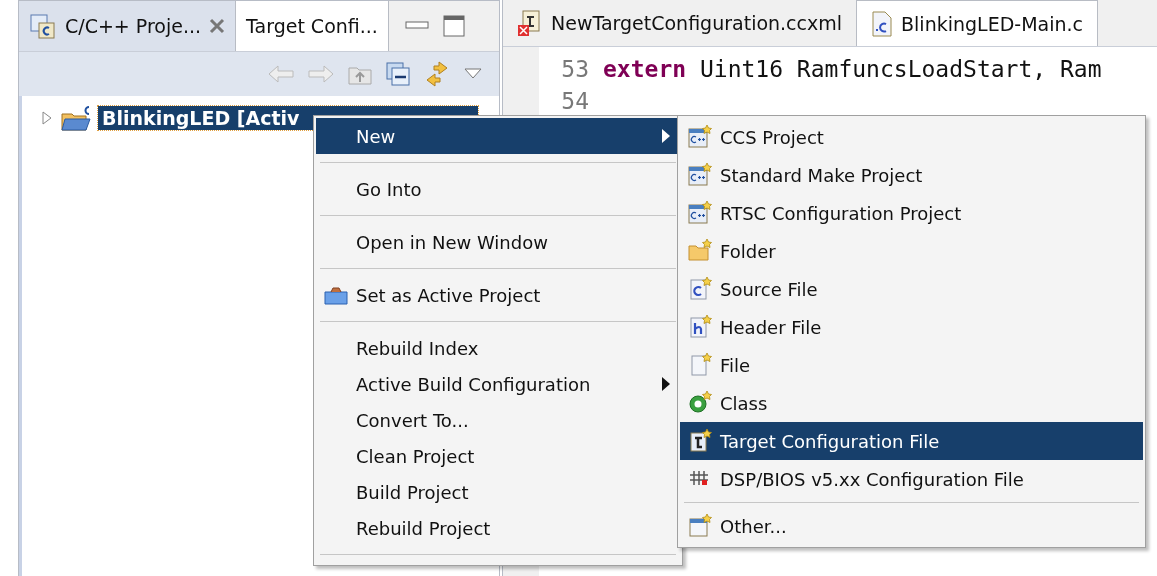 This screenshot has width=1157, height=576. What do you see at coordinates (498, 384) in the screenshot?
I see `menu-item: Active Build Configuration` at bounding box center [498, 384].